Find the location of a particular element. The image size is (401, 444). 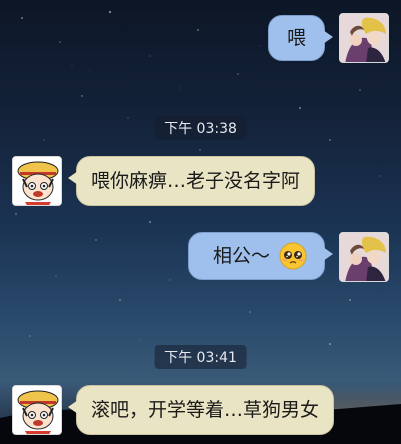

message-text: 滚吧，开学等着…草狗男女 is located at coordinates (205, 410).